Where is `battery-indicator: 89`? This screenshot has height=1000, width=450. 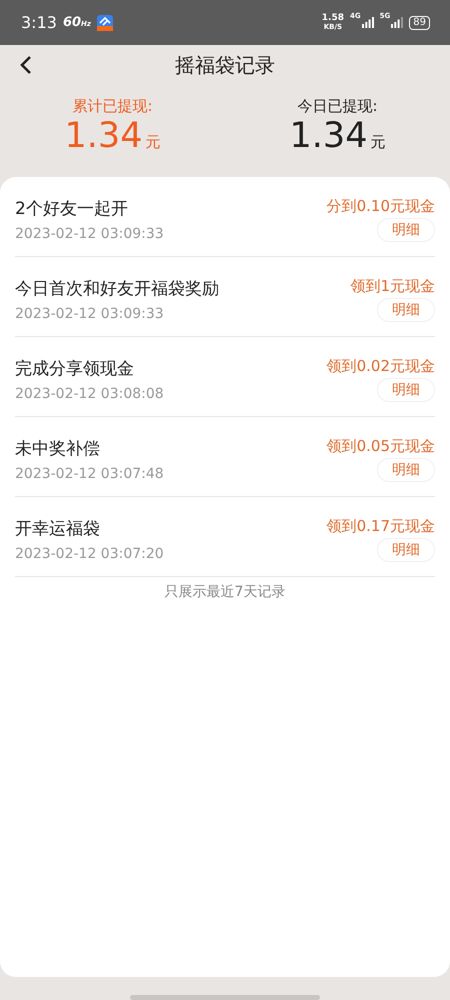
battery-indicator: 89 is located at coordinates (419, 23).